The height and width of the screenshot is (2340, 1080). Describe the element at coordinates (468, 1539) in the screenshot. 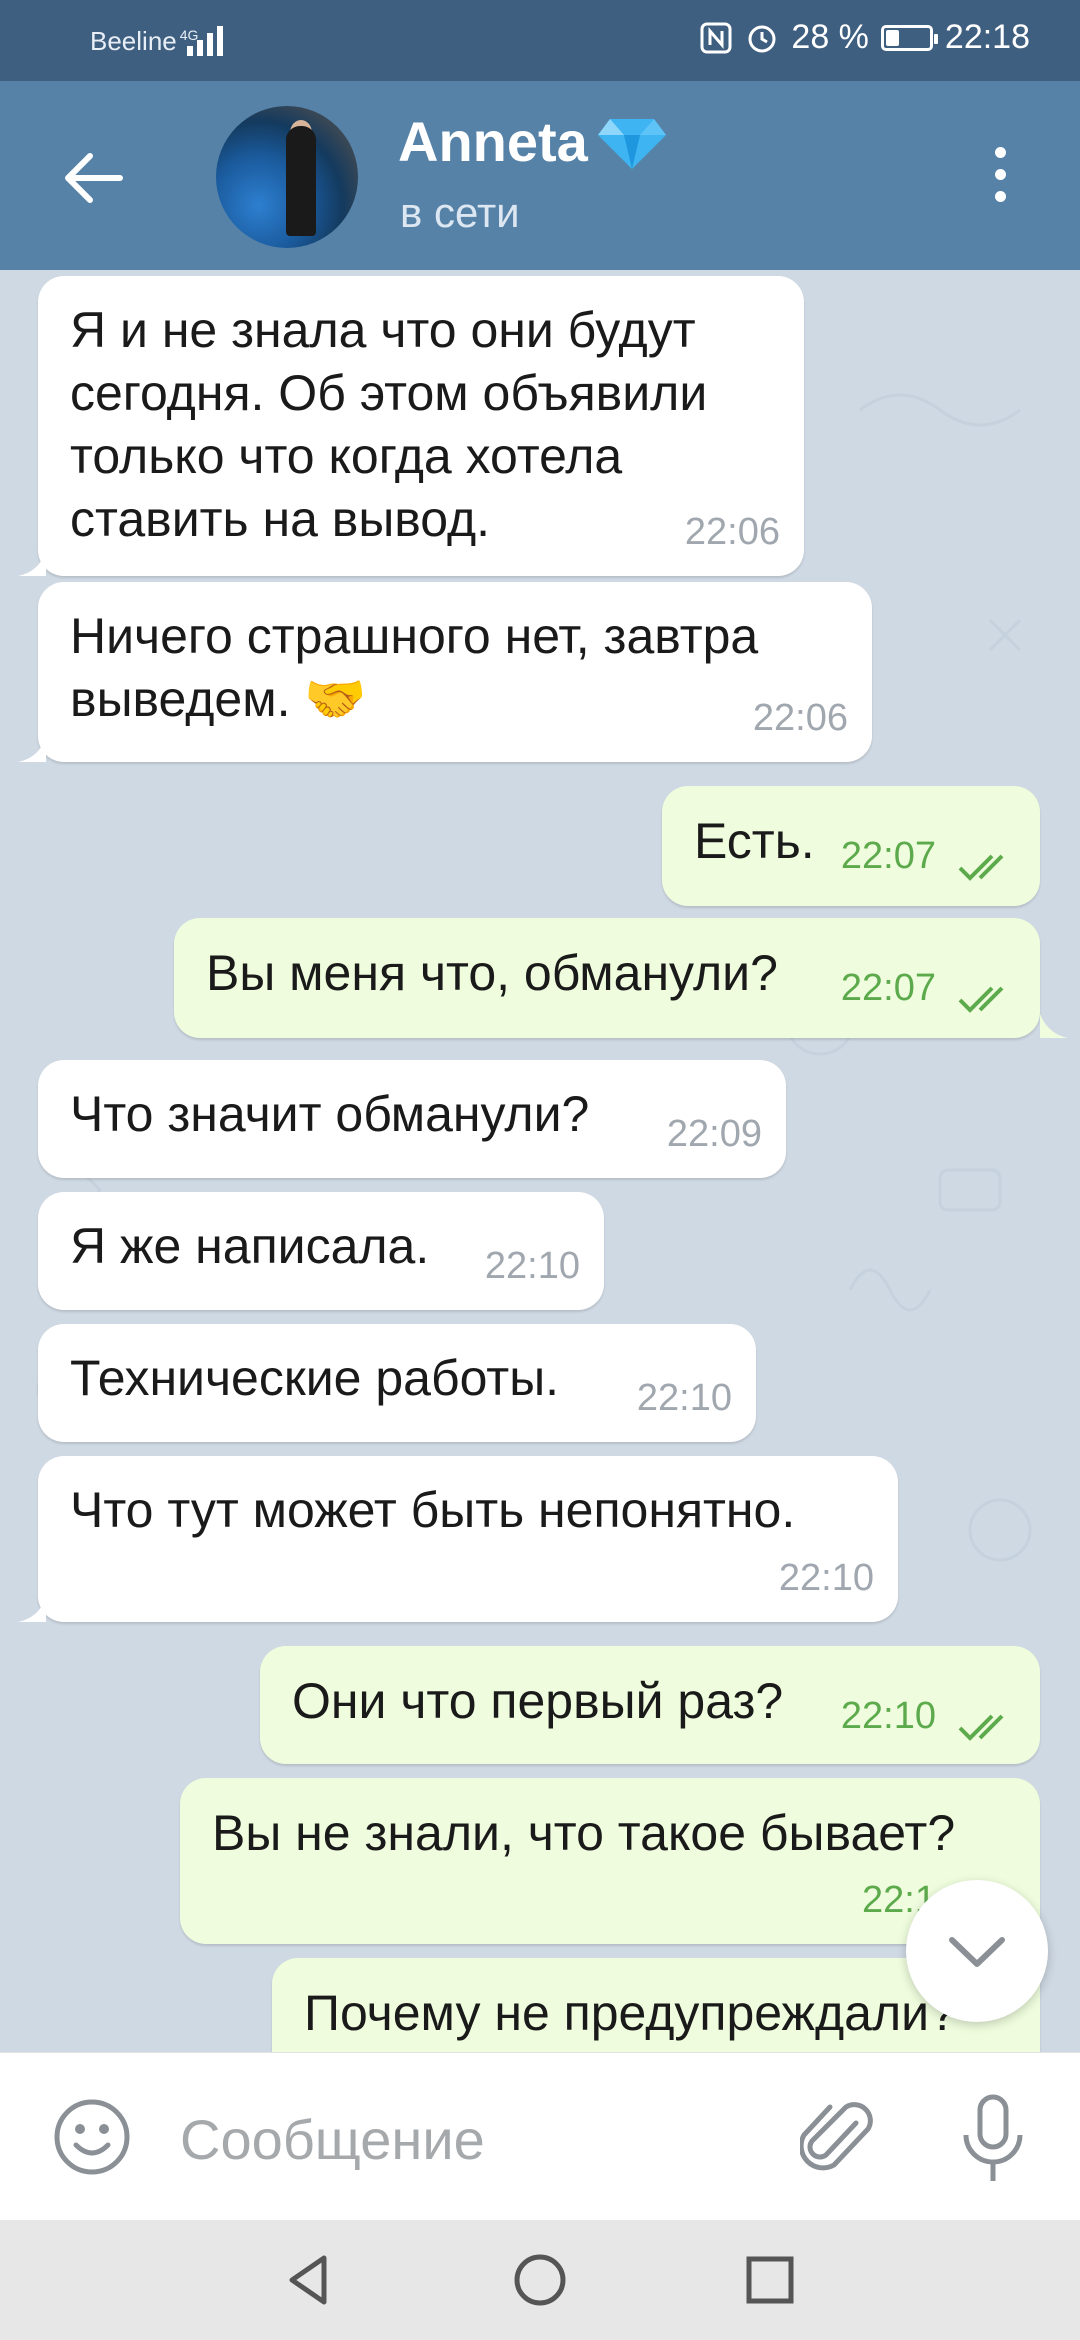

I see `message-incoming: Что тут может быть непонятно. 22:10` at that location.